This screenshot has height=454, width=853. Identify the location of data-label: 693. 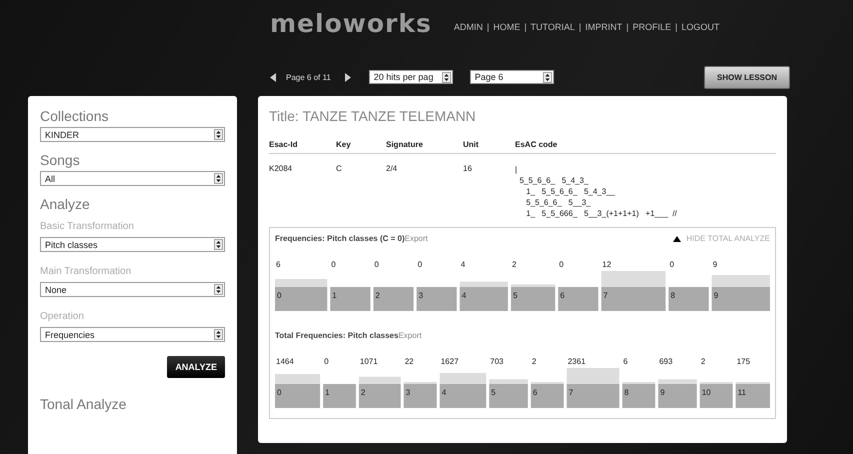
(666, 361).